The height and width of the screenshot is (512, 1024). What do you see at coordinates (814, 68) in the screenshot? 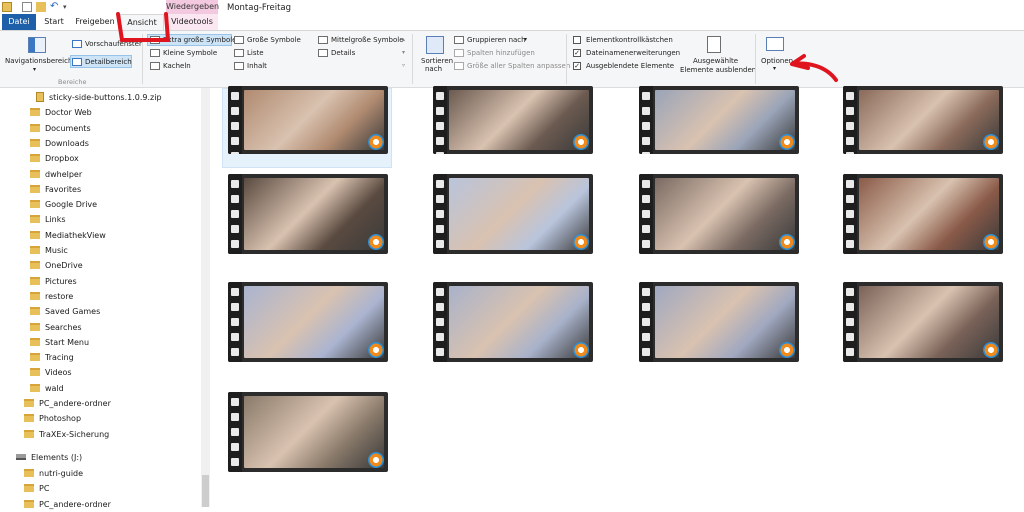
I see `annotation-arrow` at bounding box center [814, 68].